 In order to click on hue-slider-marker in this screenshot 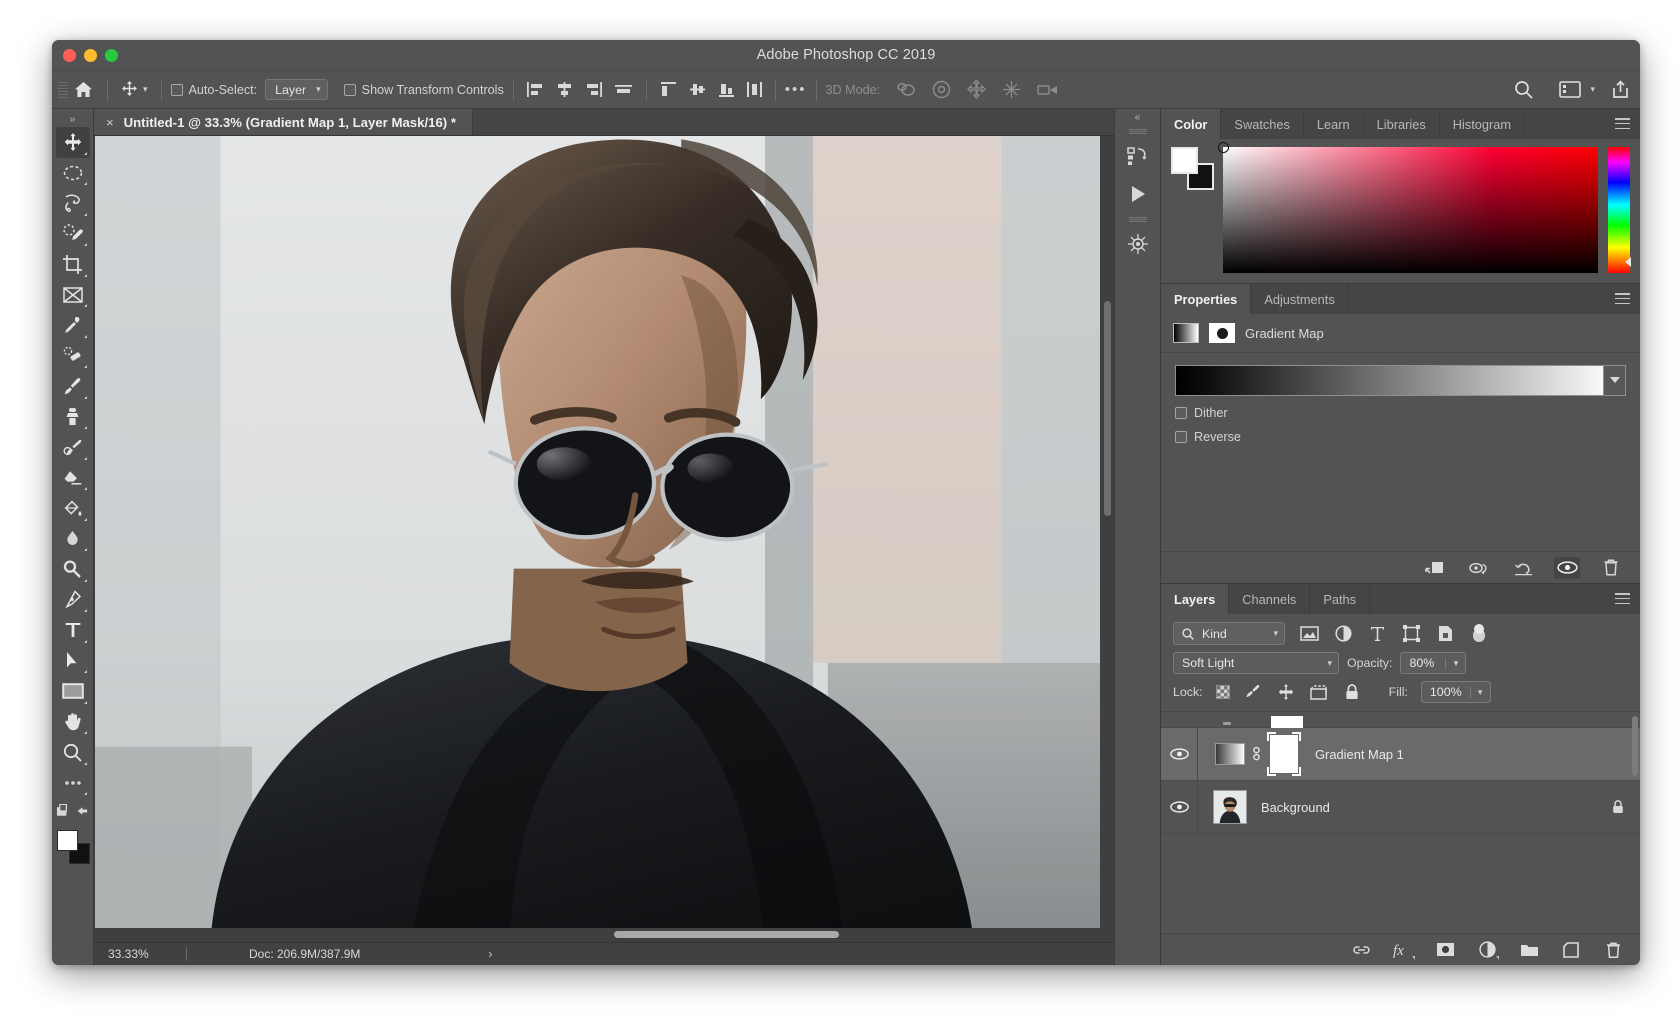, I will do `click(1628, 262)`.